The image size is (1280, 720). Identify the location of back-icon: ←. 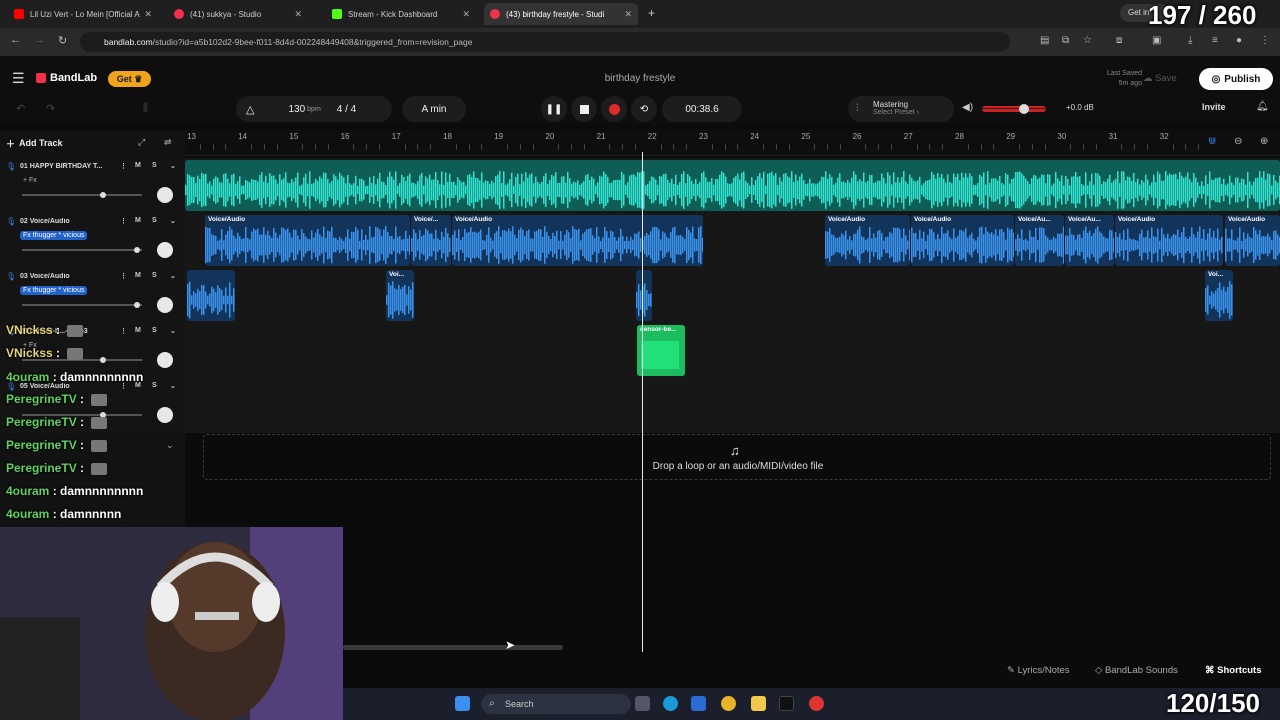
(15, 40).